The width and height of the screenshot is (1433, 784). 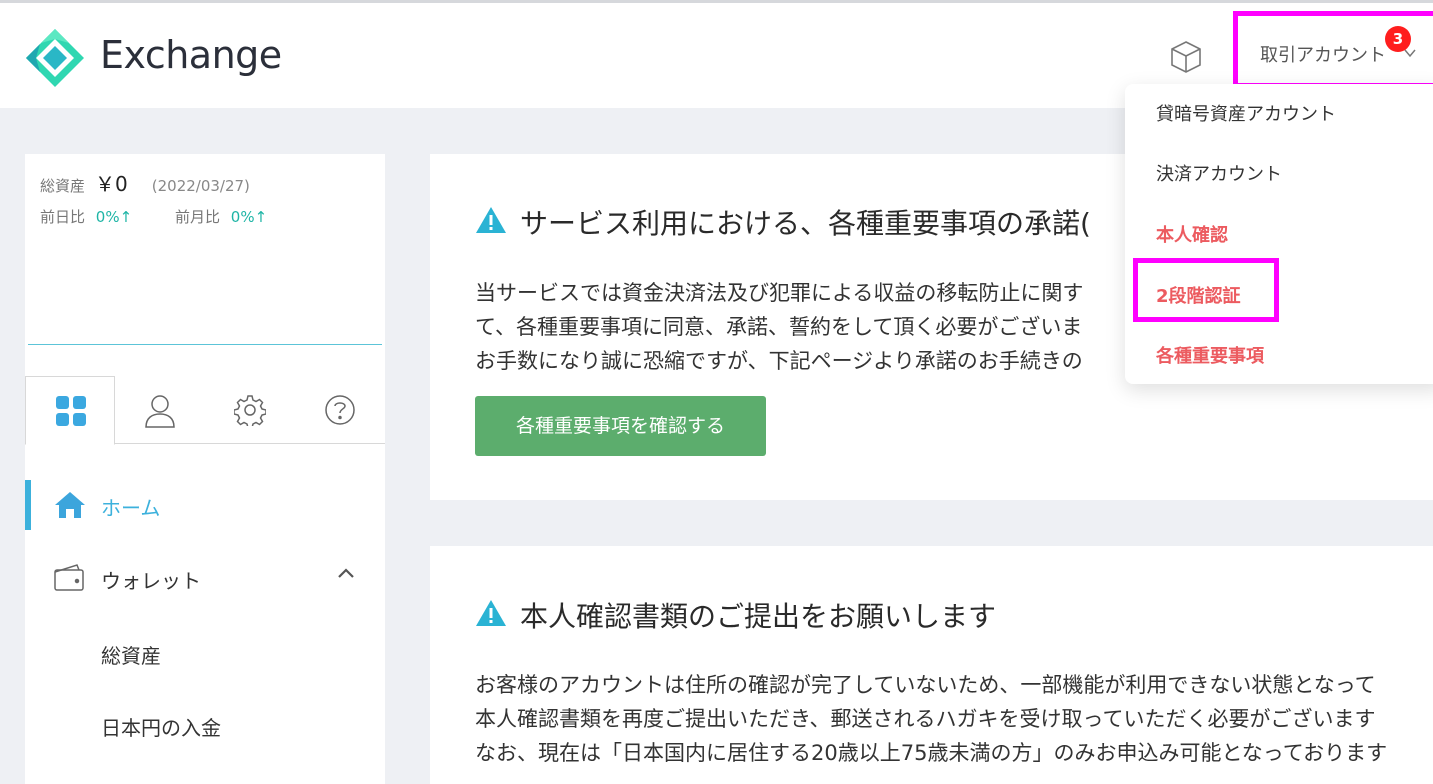 I want to click on active-indicator, so click(x=28, y=505).